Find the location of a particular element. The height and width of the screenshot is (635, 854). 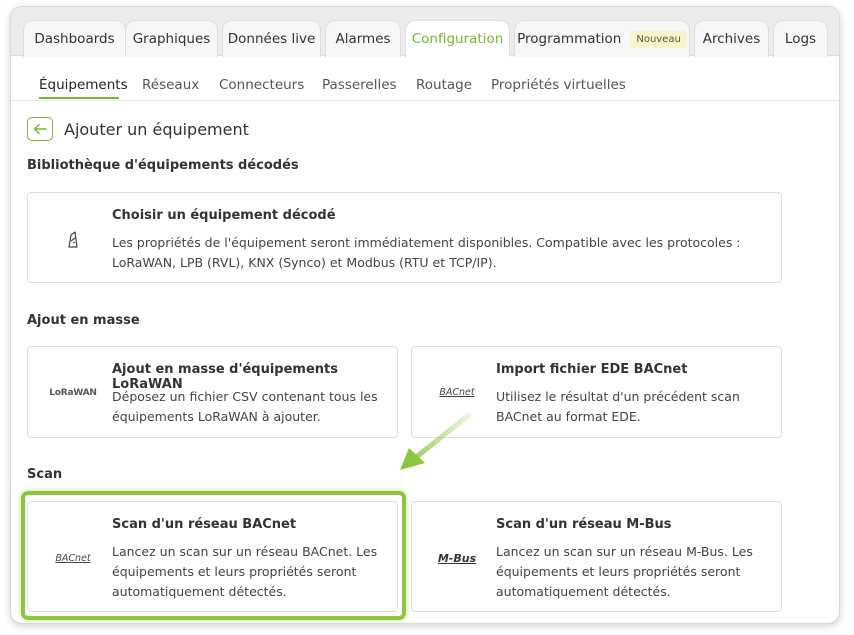

tab-label: Graphiques is located at coordinates (171, 39).